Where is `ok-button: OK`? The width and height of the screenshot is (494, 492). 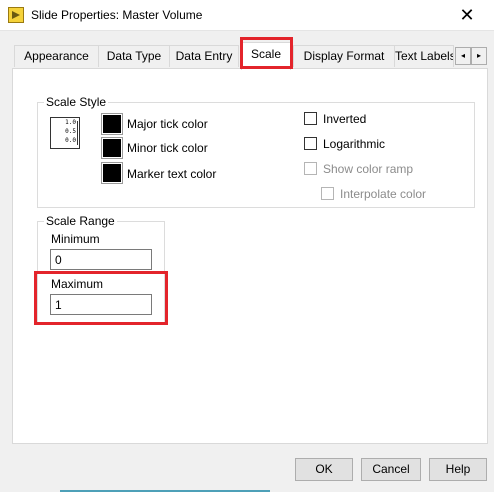 ok-button: OK is located at coordinates (324, 469).